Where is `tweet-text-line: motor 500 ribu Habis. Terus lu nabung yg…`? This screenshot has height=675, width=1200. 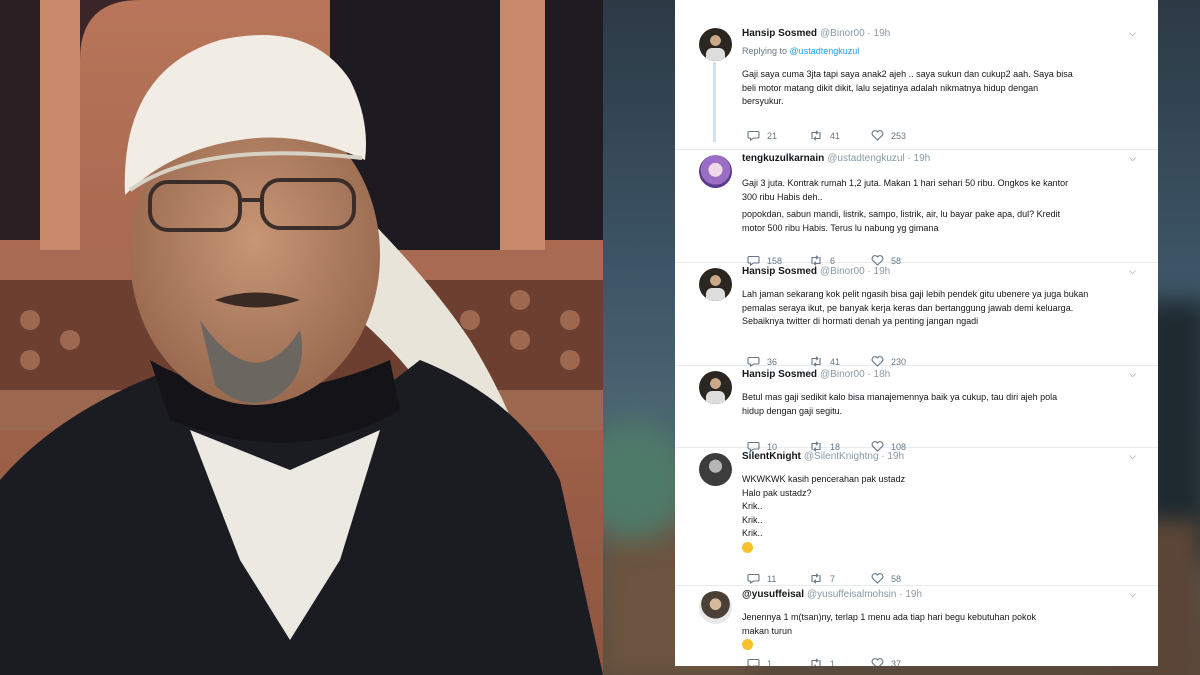 tweet-text-line: motor 500 ribu Habis. Terus lu nabung yg… is located at coordinates (840, 227).